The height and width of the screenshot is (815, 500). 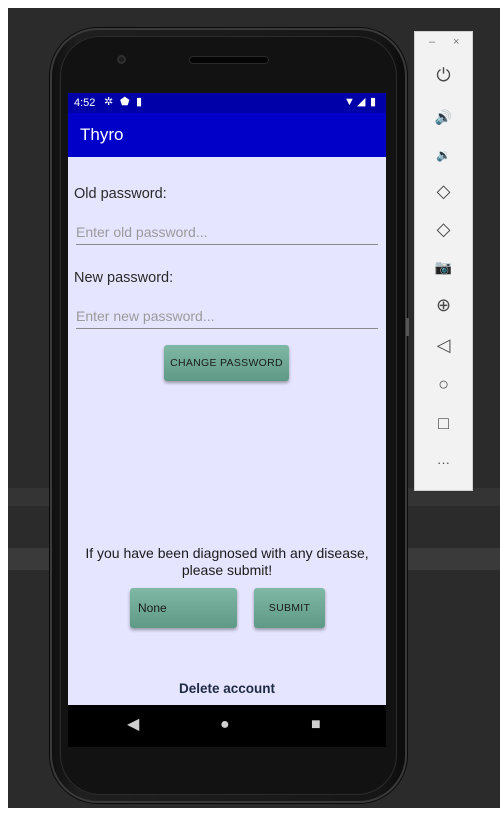 I want to click on submit-button: SUBMIT, so click(x=289, y=608).